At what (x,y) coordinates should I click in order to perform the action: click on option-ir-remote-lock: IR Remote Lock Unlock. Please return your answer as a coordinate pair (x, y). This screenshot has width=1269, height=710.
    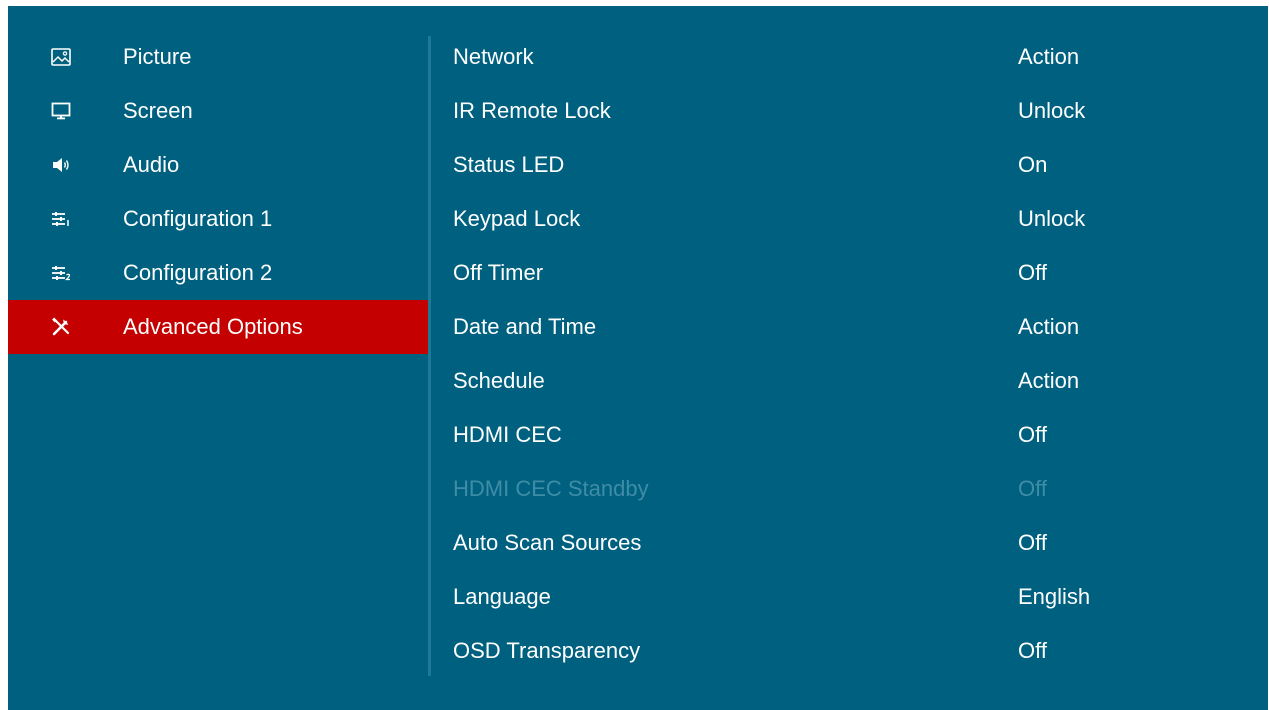
    Looking at the image, I should click on (841, 111).